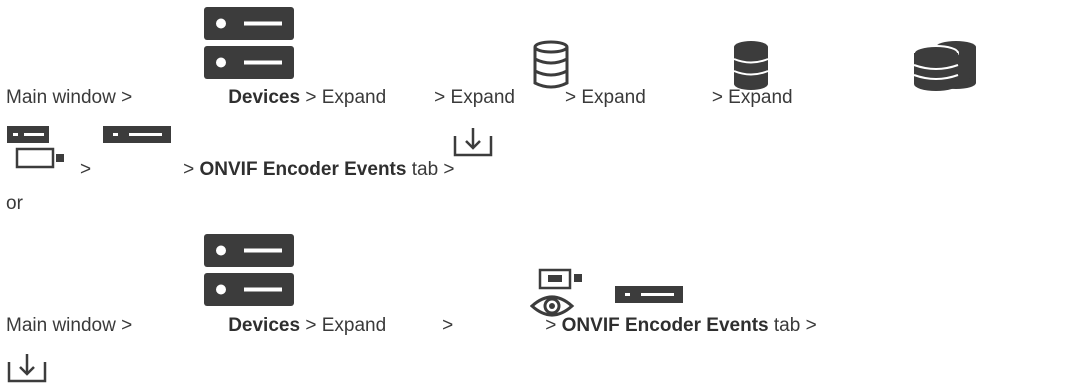 The width and height of the screenshot is (1075, 386). What do you see at coordinates (551, 64) in the screenshot?
I see `database-icon` at bounding box center [551, 64].